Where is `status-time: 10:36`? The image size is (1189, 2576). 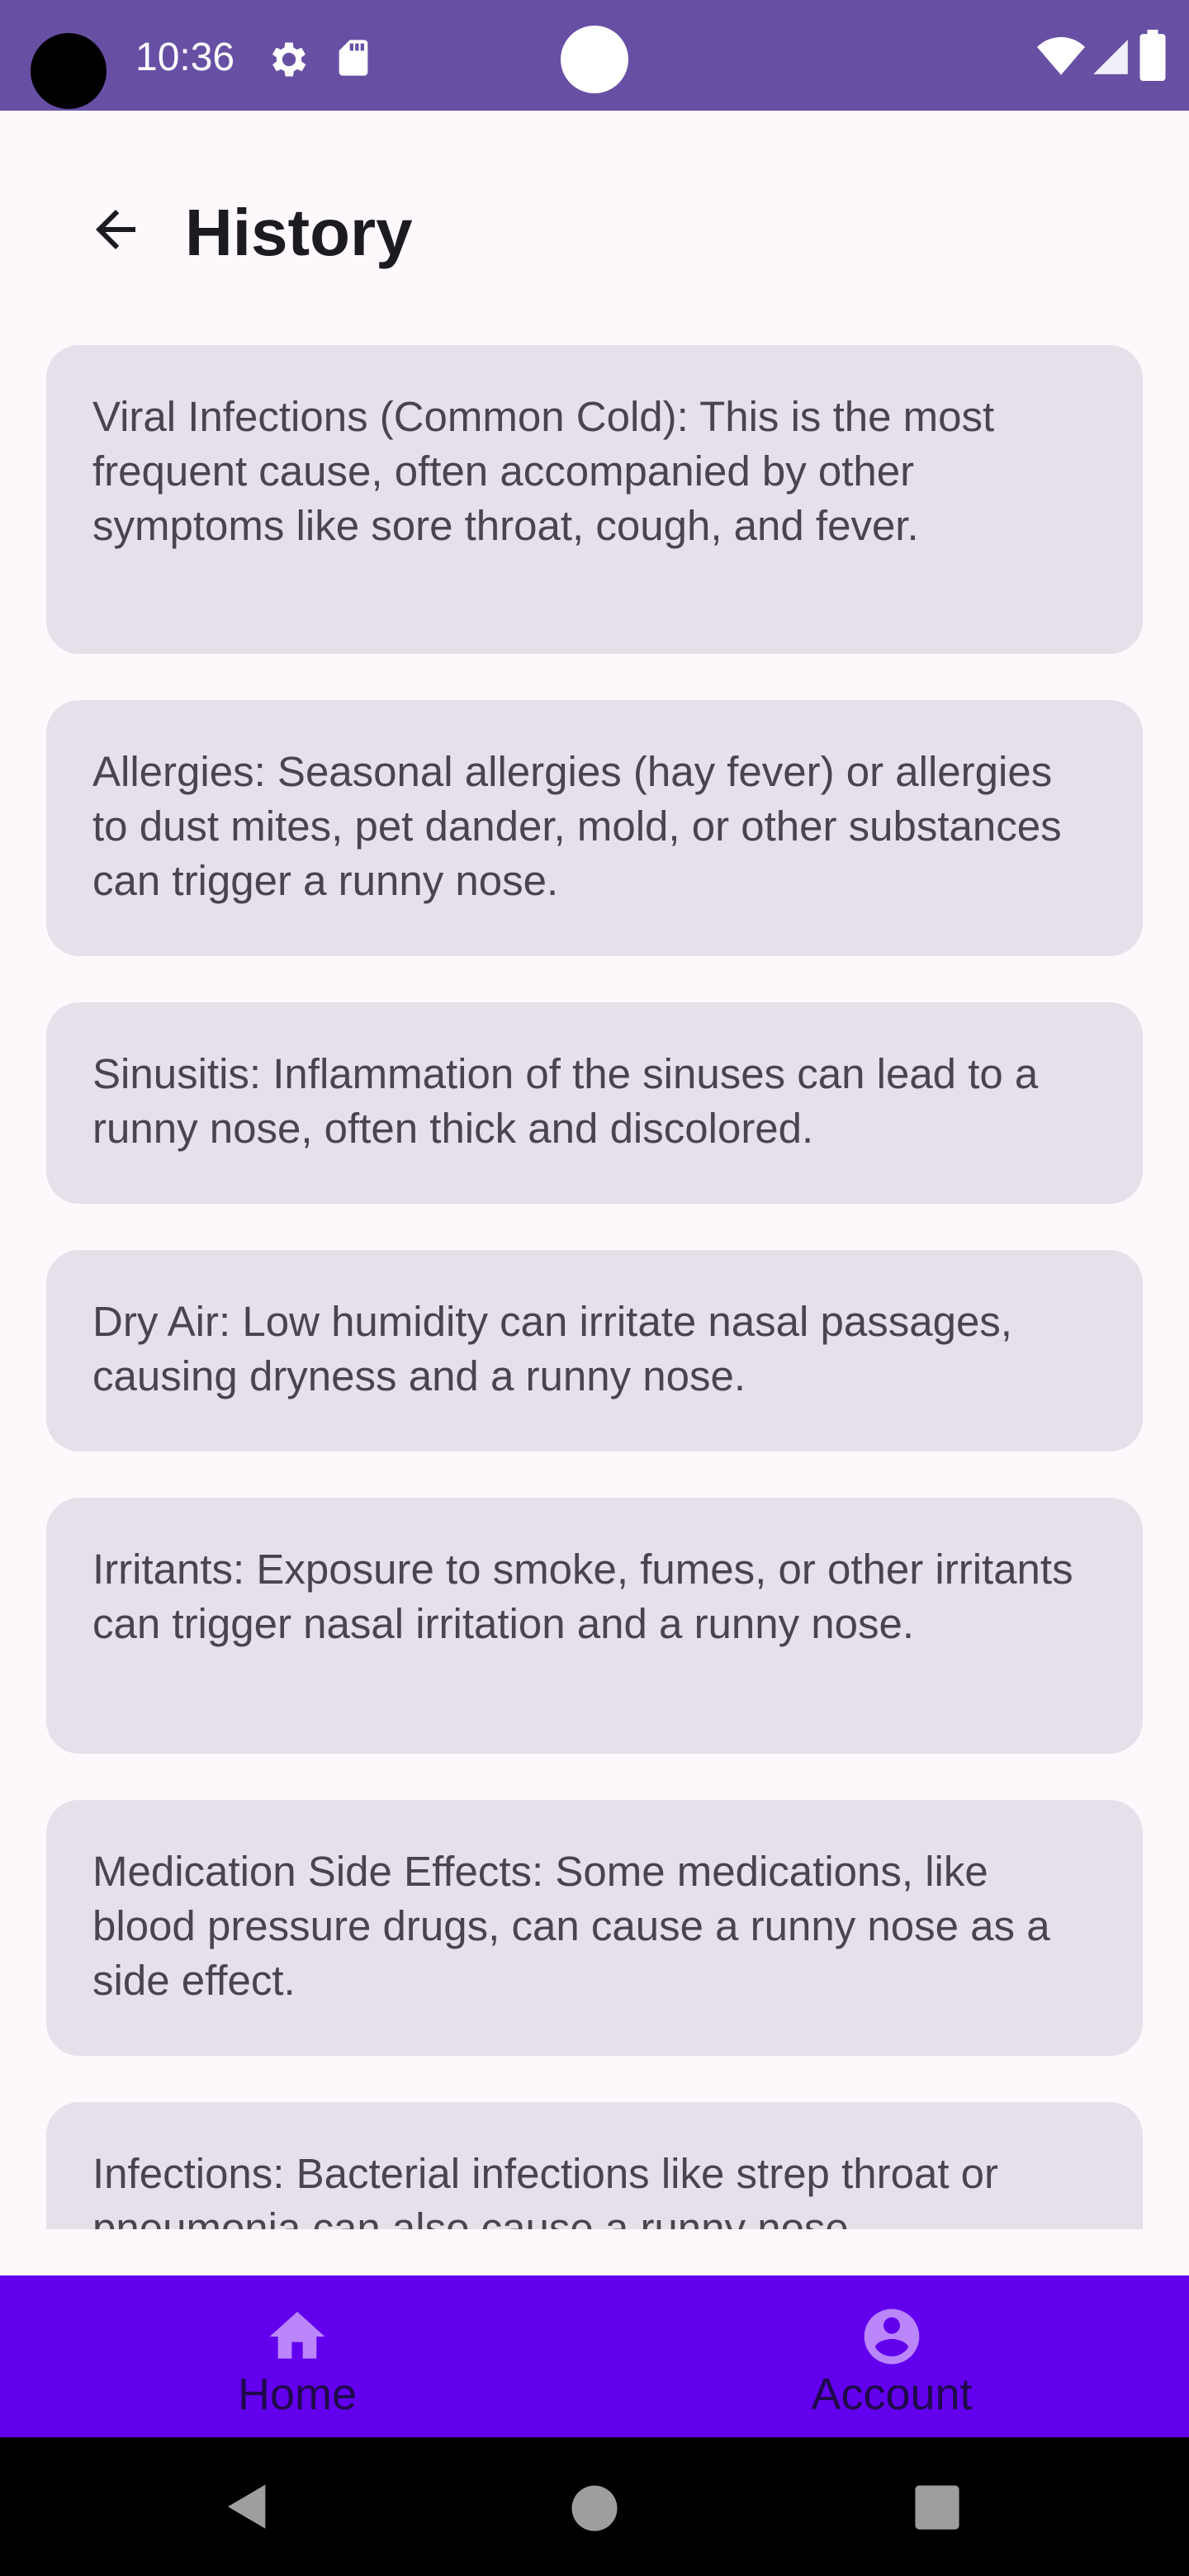
status-time: 10:36 is located at coordinates (185, 57).